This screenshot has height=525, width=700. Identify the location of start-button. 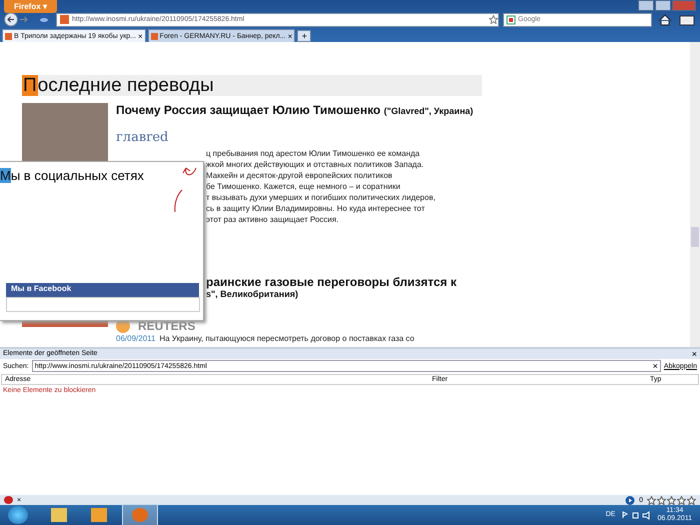
(18, 515).